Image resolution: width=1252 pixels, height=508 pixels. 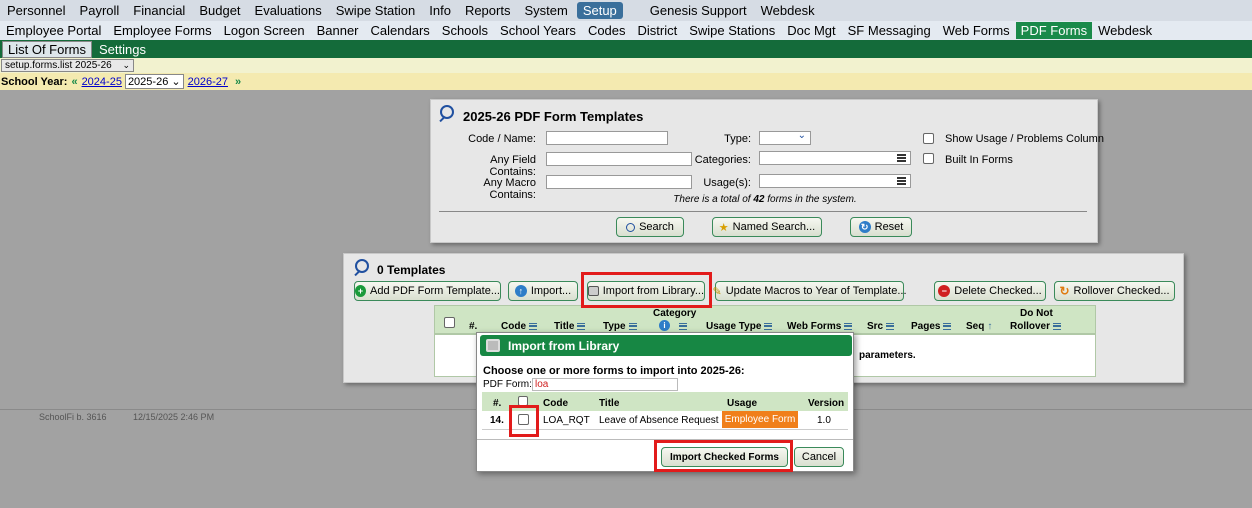 What do you see at coordinates (520, 291) in the screenshot?
I see `upload-icon: ↑` at bounding box center [520, 291].